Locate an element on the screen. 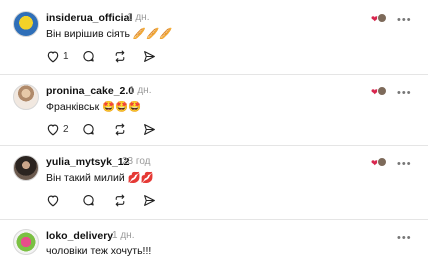  comment-username: pronina_cake_2.0 is located at coordinates (90, 91).